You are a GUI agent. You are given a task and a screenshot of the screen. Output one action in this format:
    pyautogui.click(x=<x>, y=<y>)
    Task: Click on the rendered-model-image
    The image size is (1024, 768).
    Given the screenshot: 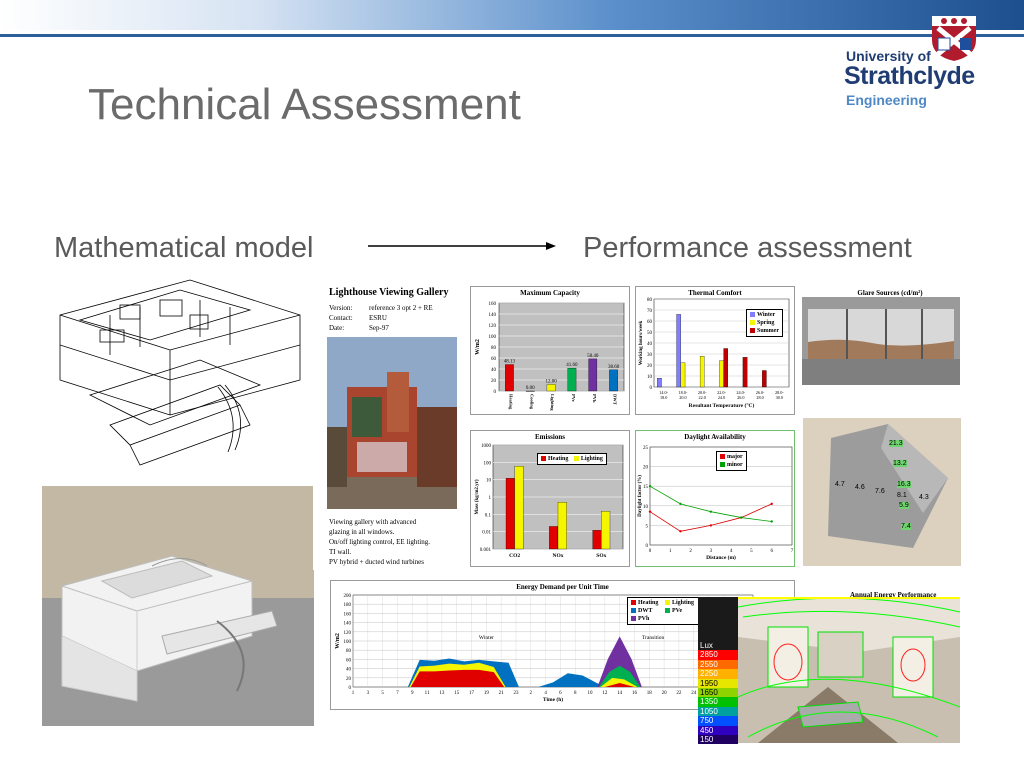 What is the action you would take?
    pyautogui.click(x=178, y=606)
    